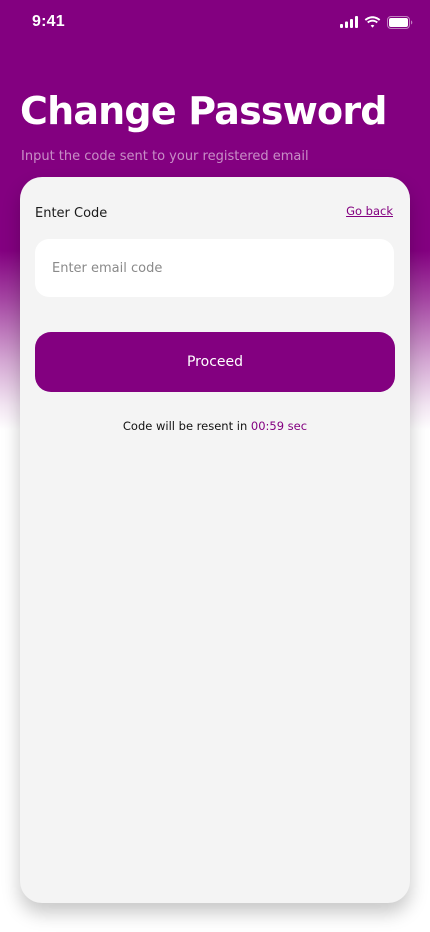 Image resolution: width=430 pixels, height=932 pixels. I want to click on status-time: 9:41, so click(48, 21).